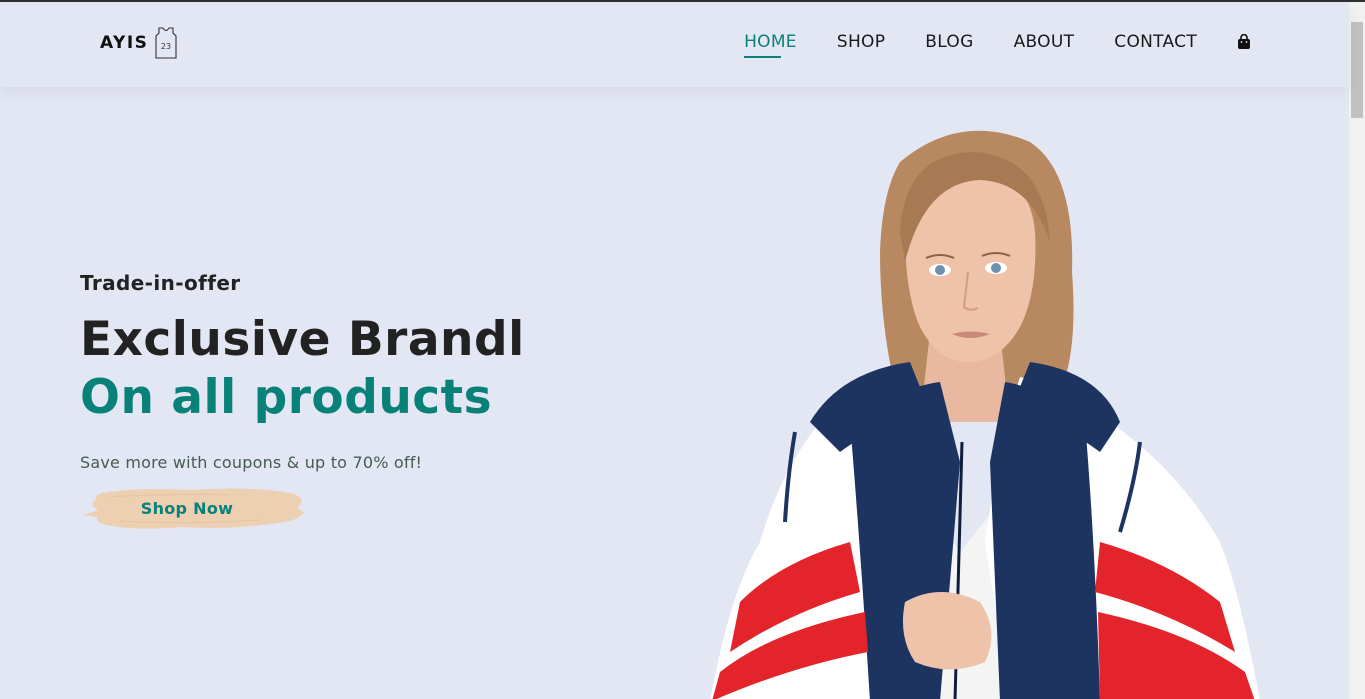  Describe the element at coordinates (302, 339) in the screenshot. I see `hero-headline: Exclusive Brandl` at that location.